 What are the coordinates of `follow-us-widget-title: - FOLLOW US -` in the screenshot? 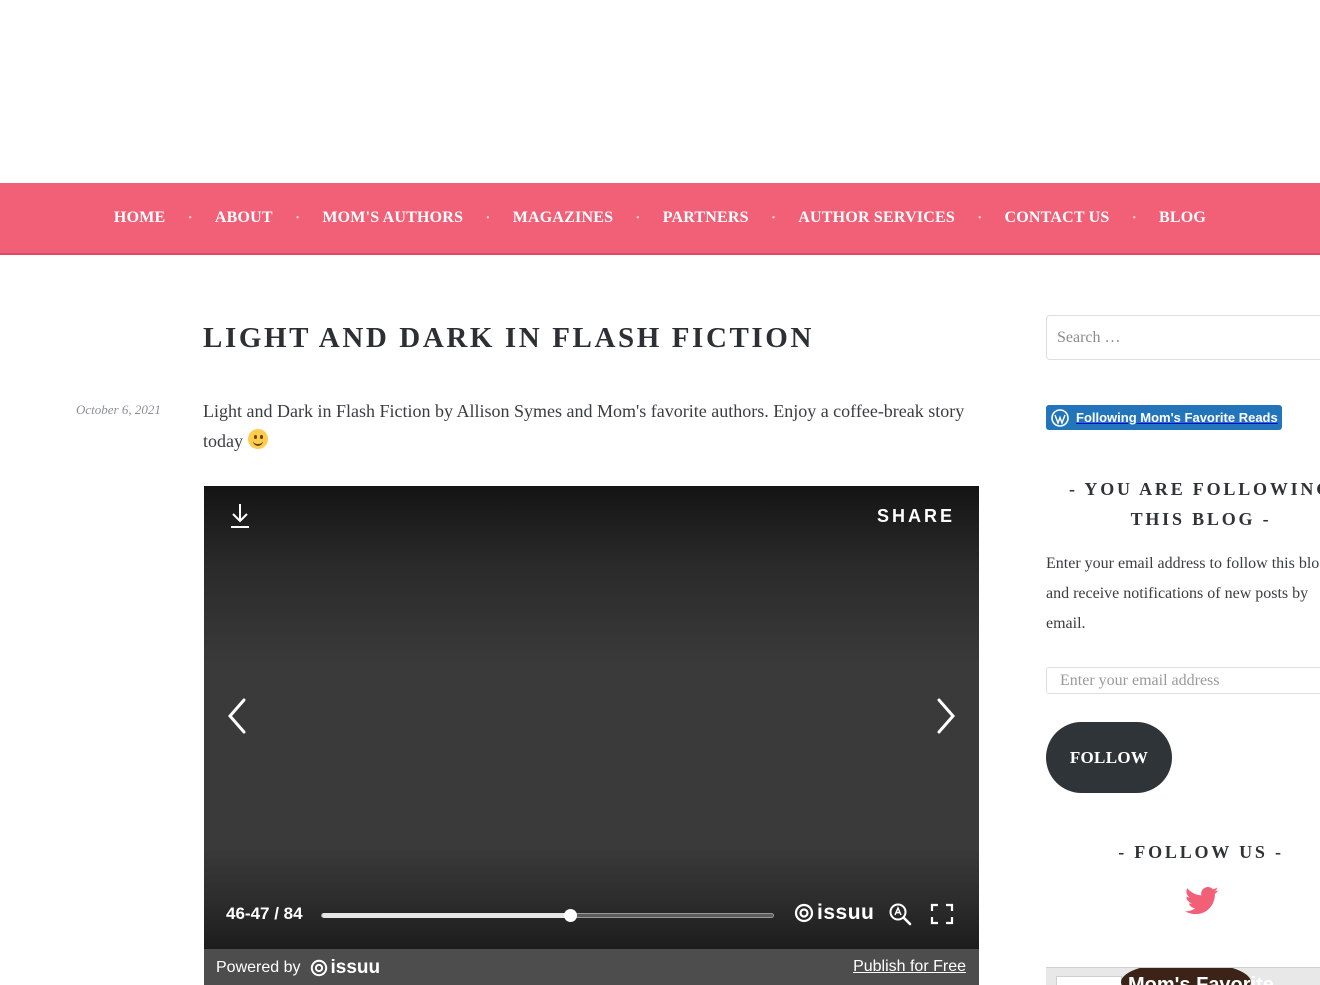 It's located at (1201, 852).